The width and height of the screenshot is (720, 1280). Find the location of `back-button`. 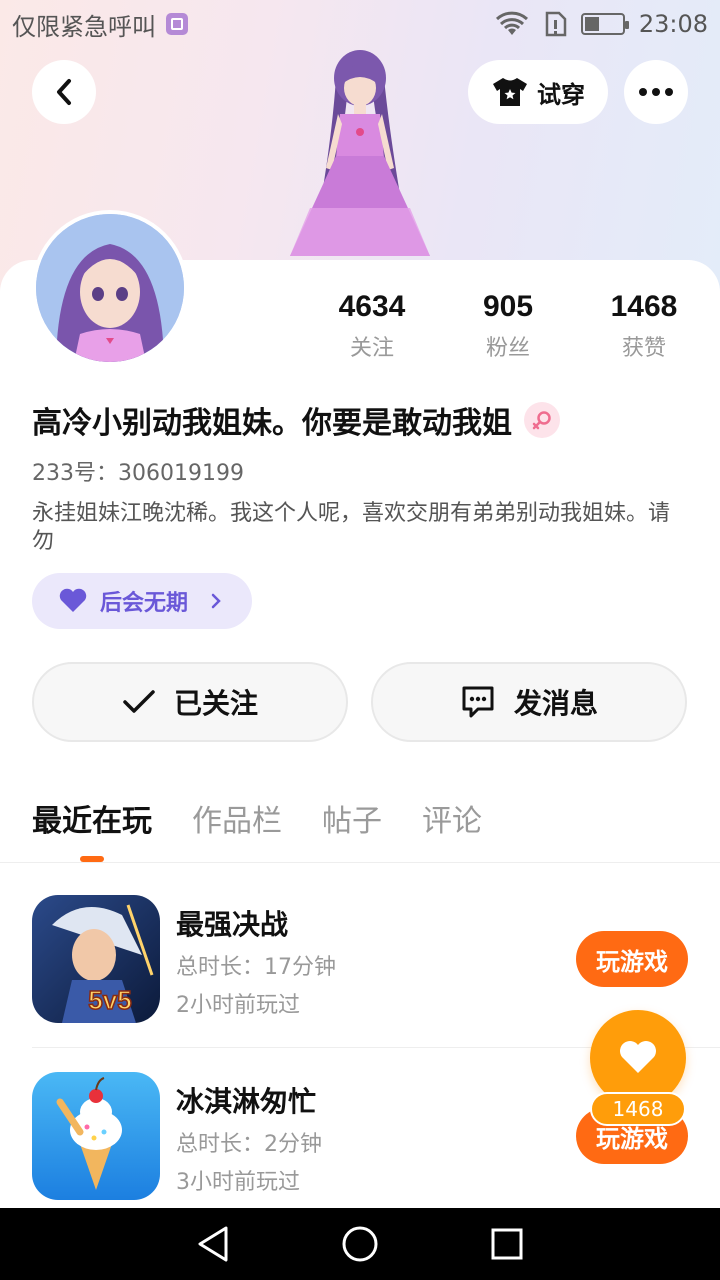

back-button is located at coordinates (64, 92).